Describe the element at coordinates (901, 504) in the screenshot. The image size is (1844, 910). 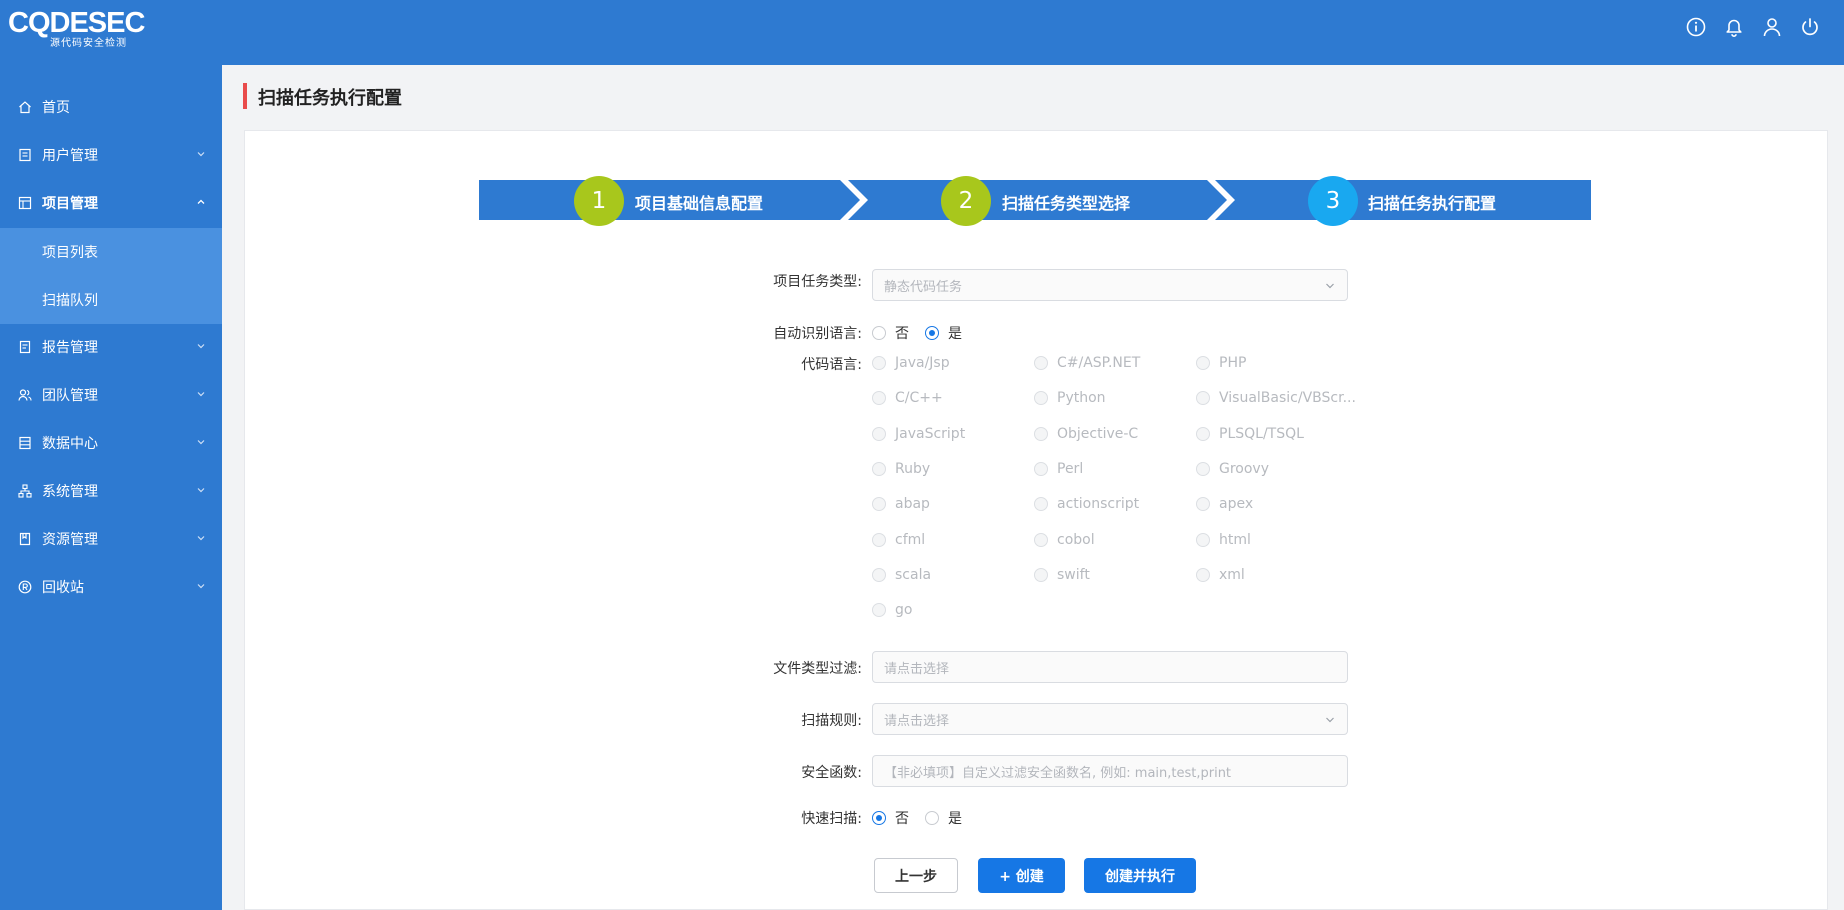
I see `code-lang-option: abap` at that location.